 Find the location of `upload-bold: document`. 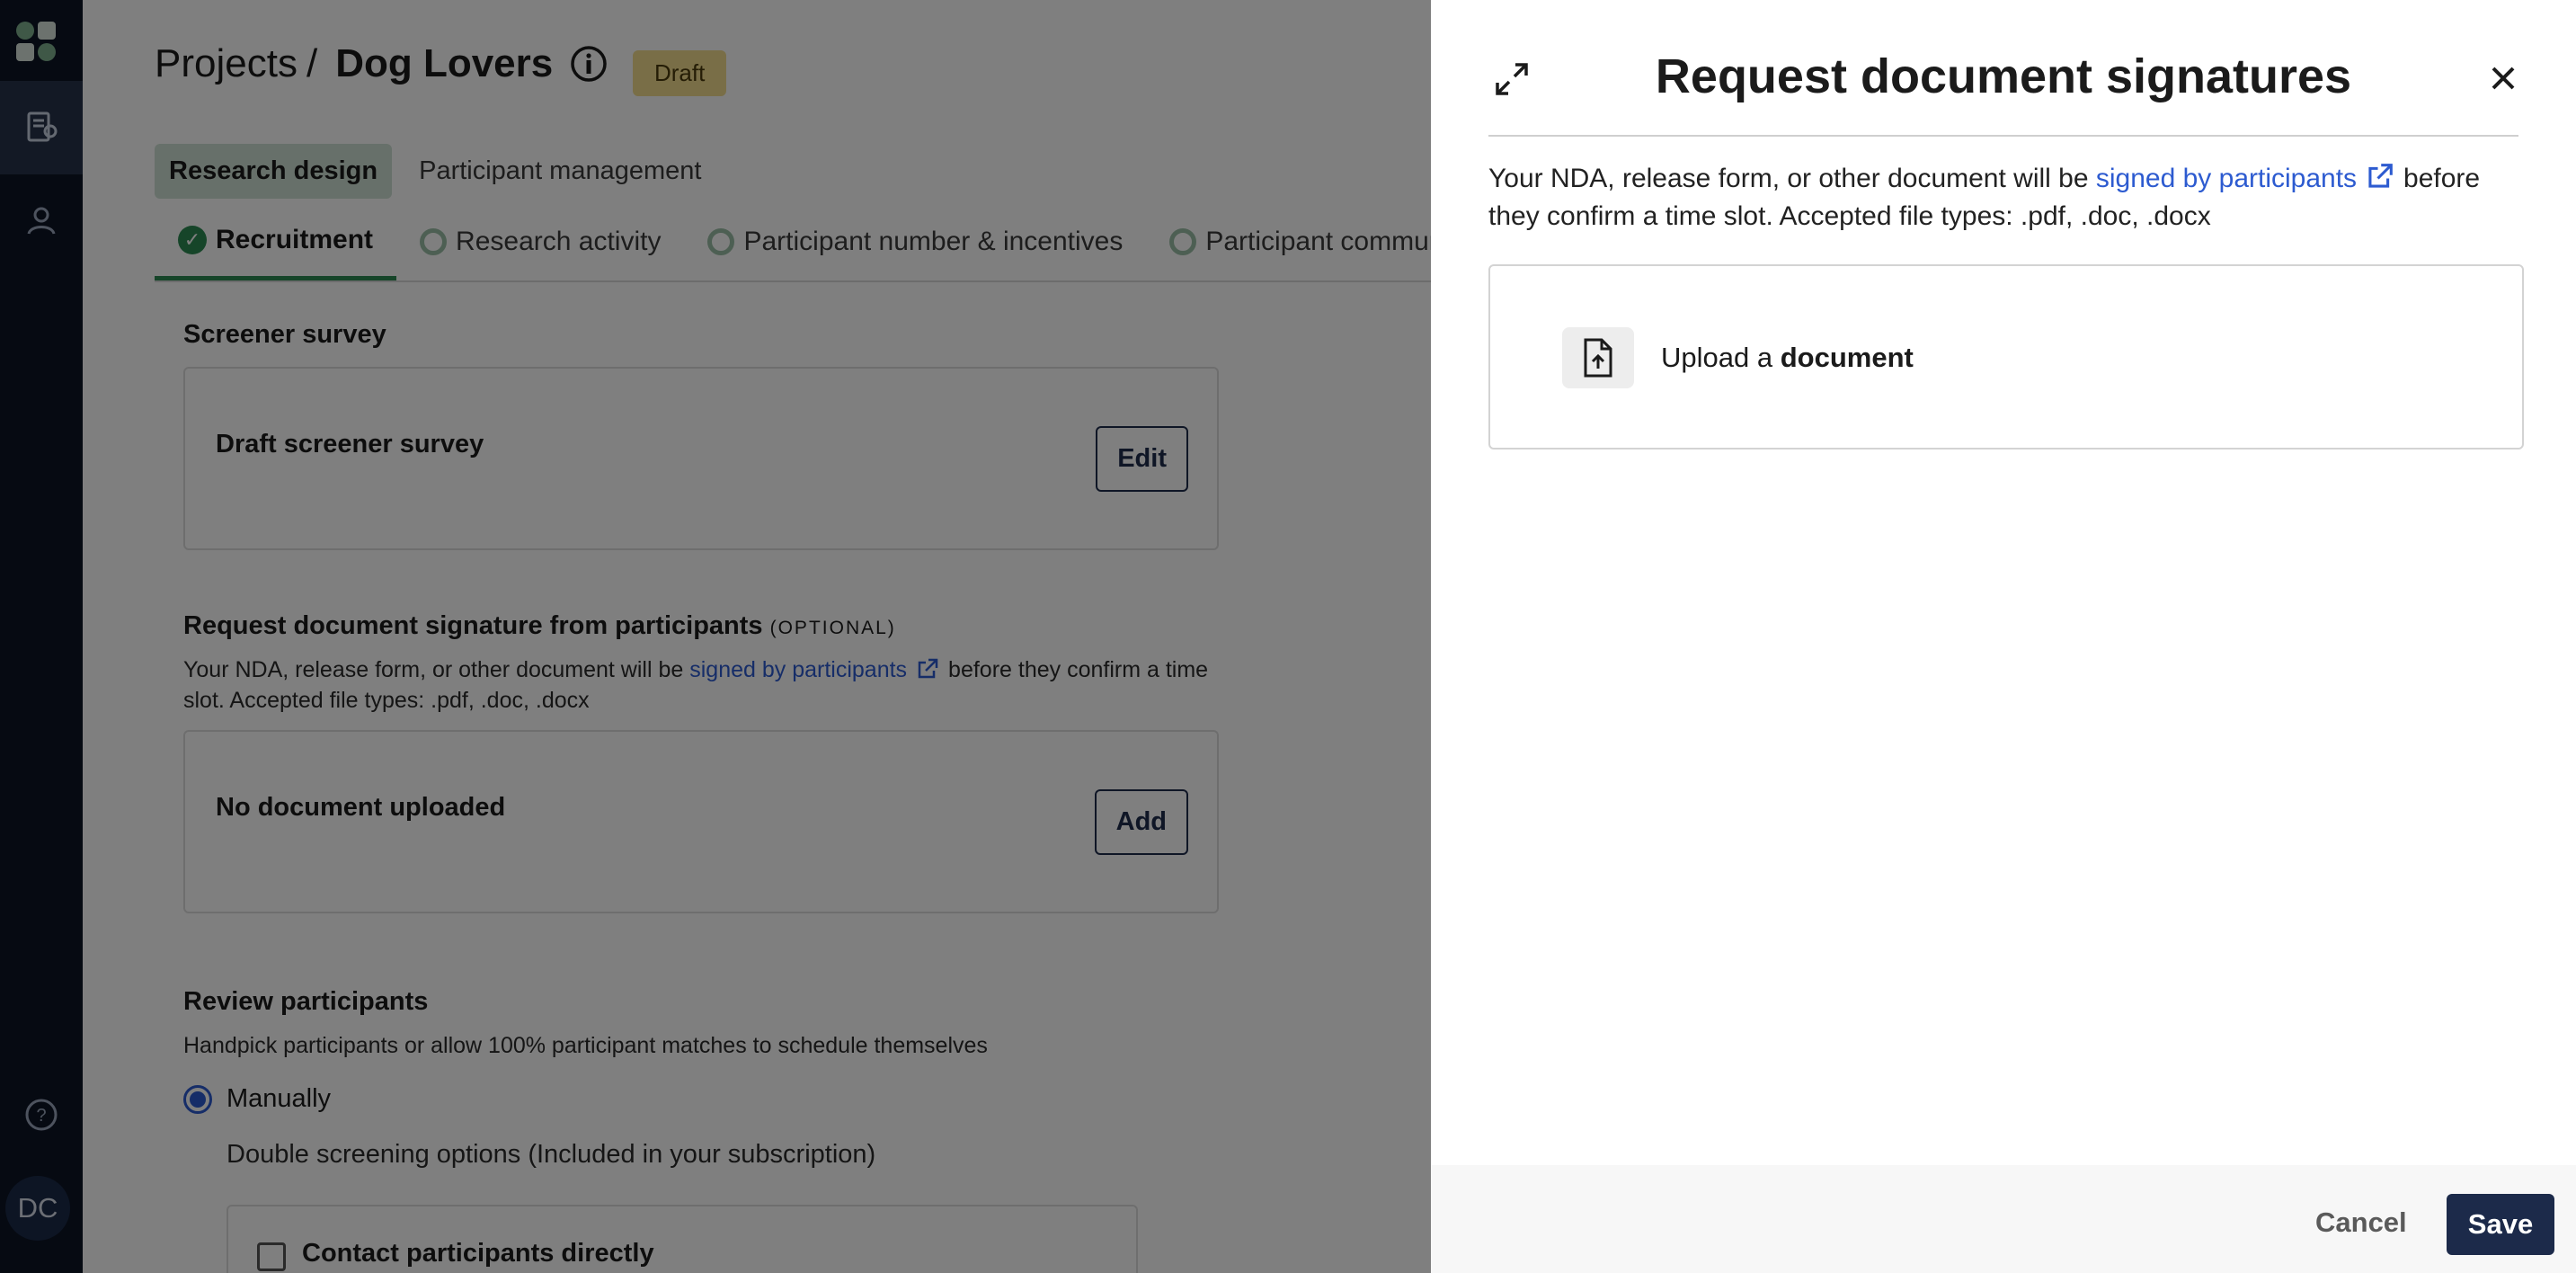

upload-bold: document is located at coordinates (1847, 357).